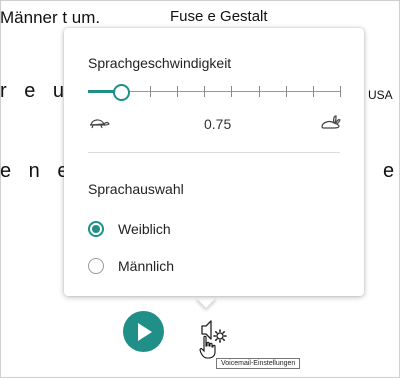 The image size is (400, 378). Describe the element at coordinates (214, 92) in the screenshot. I see `speed-slider` at that location.